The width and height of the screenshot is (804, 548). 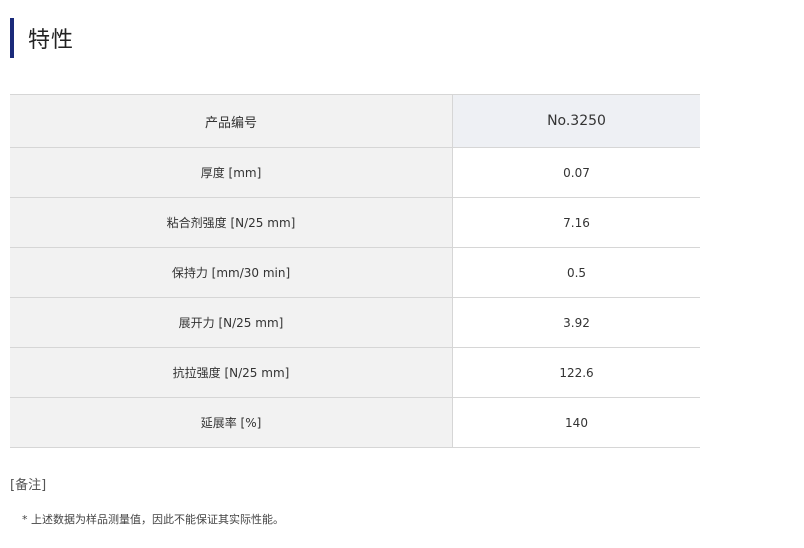 I want to click on table-row: 厚度 [mm] 0.07, so click(x=355, y=172).